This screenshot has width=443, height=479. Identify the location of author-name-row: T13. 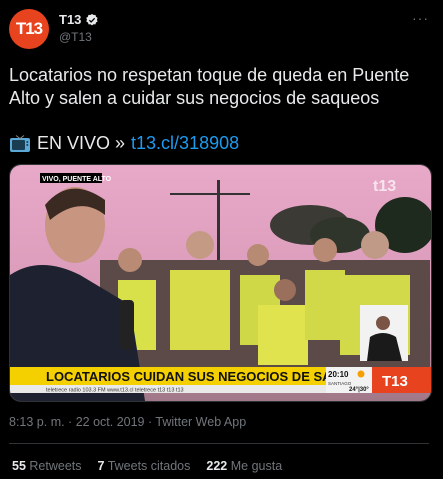
(79, 19).